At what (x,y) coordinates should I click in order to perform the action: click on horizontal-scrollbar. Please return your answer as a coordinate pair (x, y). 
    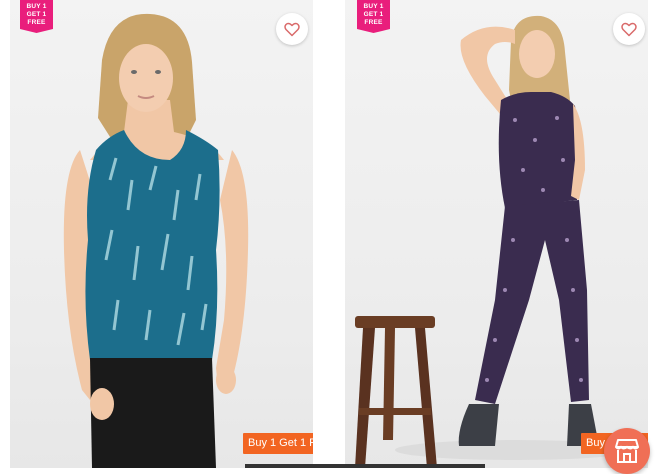
    Looking at the image, I should click on (365, 466).